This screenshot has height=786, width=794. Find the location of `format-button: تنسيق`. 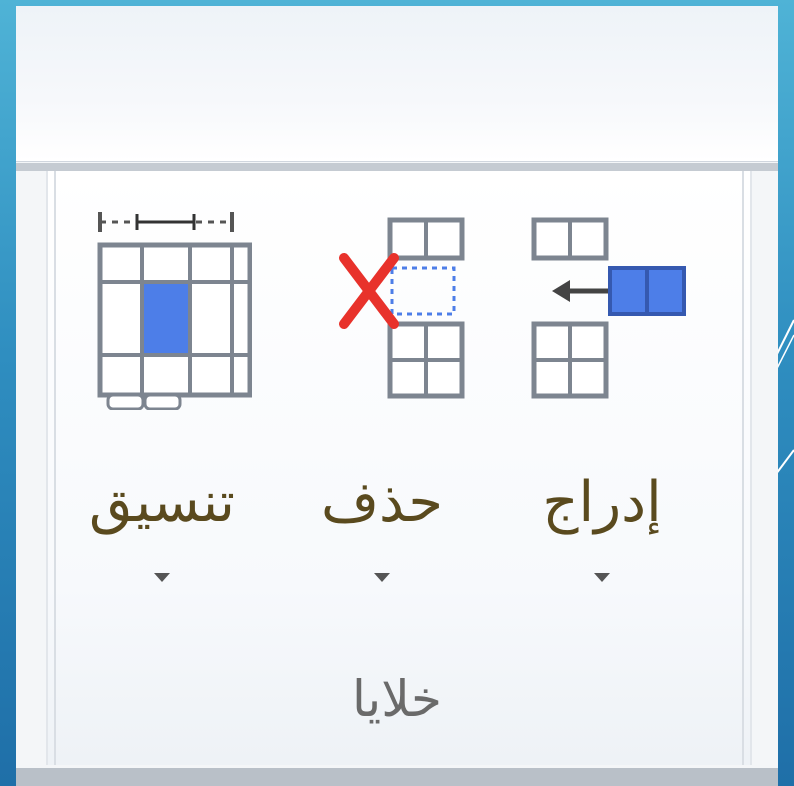

format-button: تنسيق is located at coordinates (162, 400).